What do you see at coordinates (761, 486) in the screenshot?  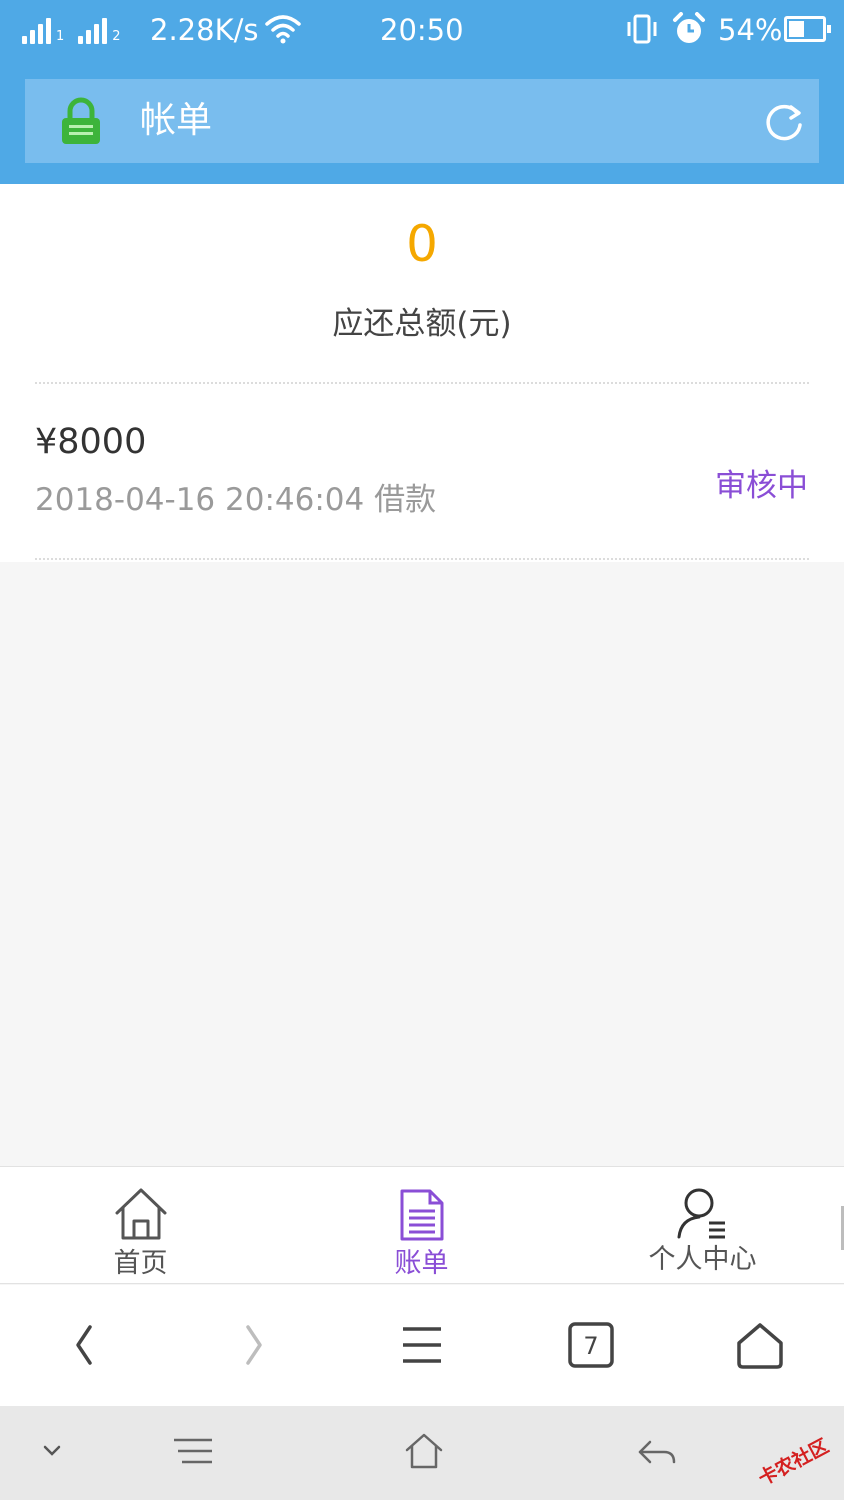 I see `bill-status: 审核中` at bounding box center [761, 486].